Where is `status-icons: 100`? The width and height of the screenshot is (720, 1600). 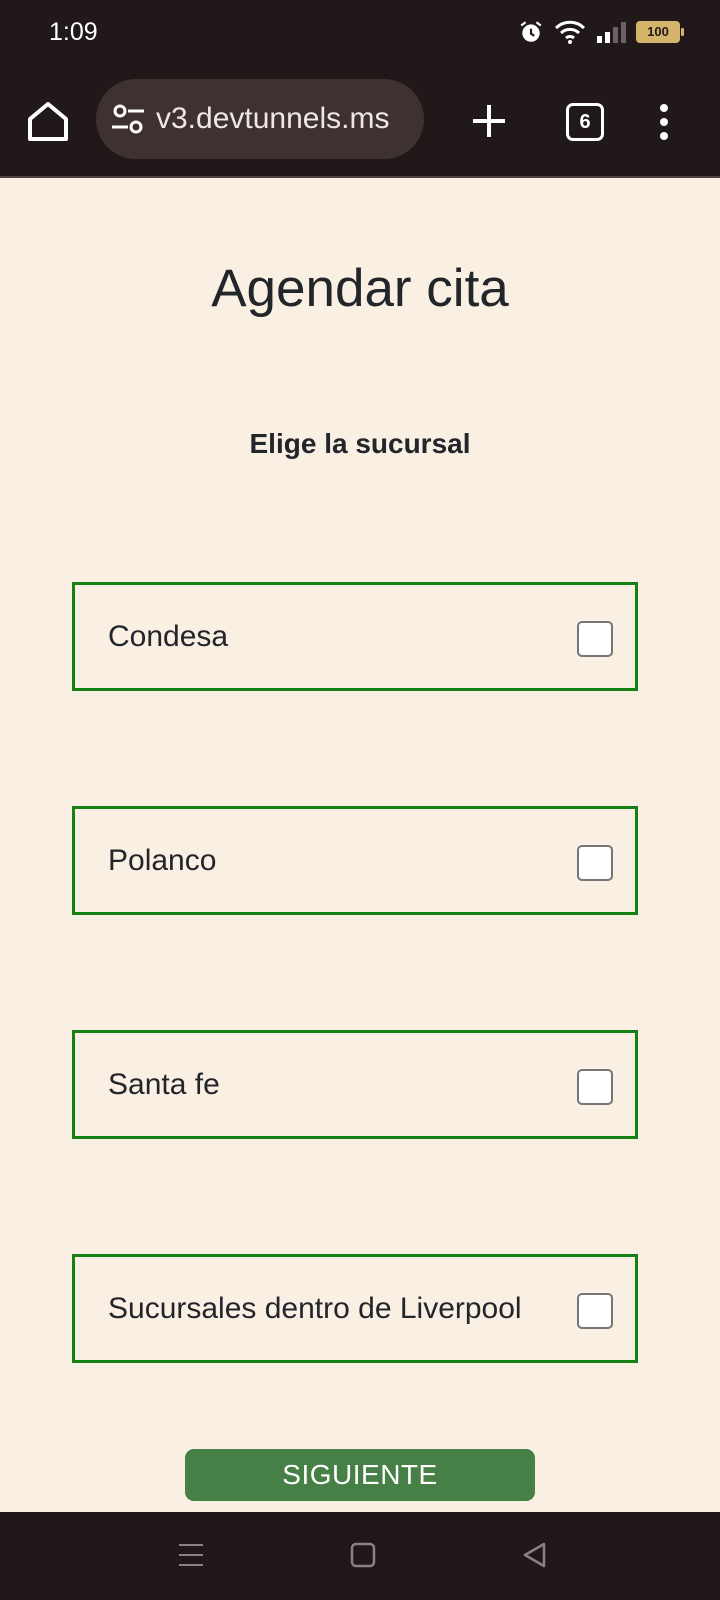
status-icons: 100 is located at coordinates (601, 32).